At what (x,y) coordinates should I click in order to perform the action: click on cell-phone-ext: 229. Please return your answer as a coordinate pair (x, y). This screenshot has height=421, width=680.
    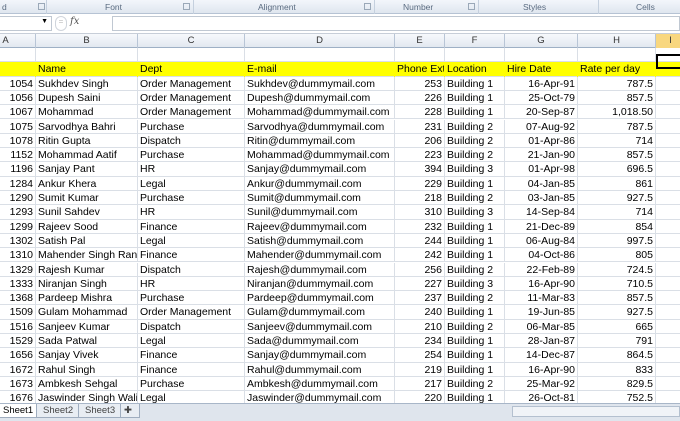
    Looking at the image, I should click on (420, 183).